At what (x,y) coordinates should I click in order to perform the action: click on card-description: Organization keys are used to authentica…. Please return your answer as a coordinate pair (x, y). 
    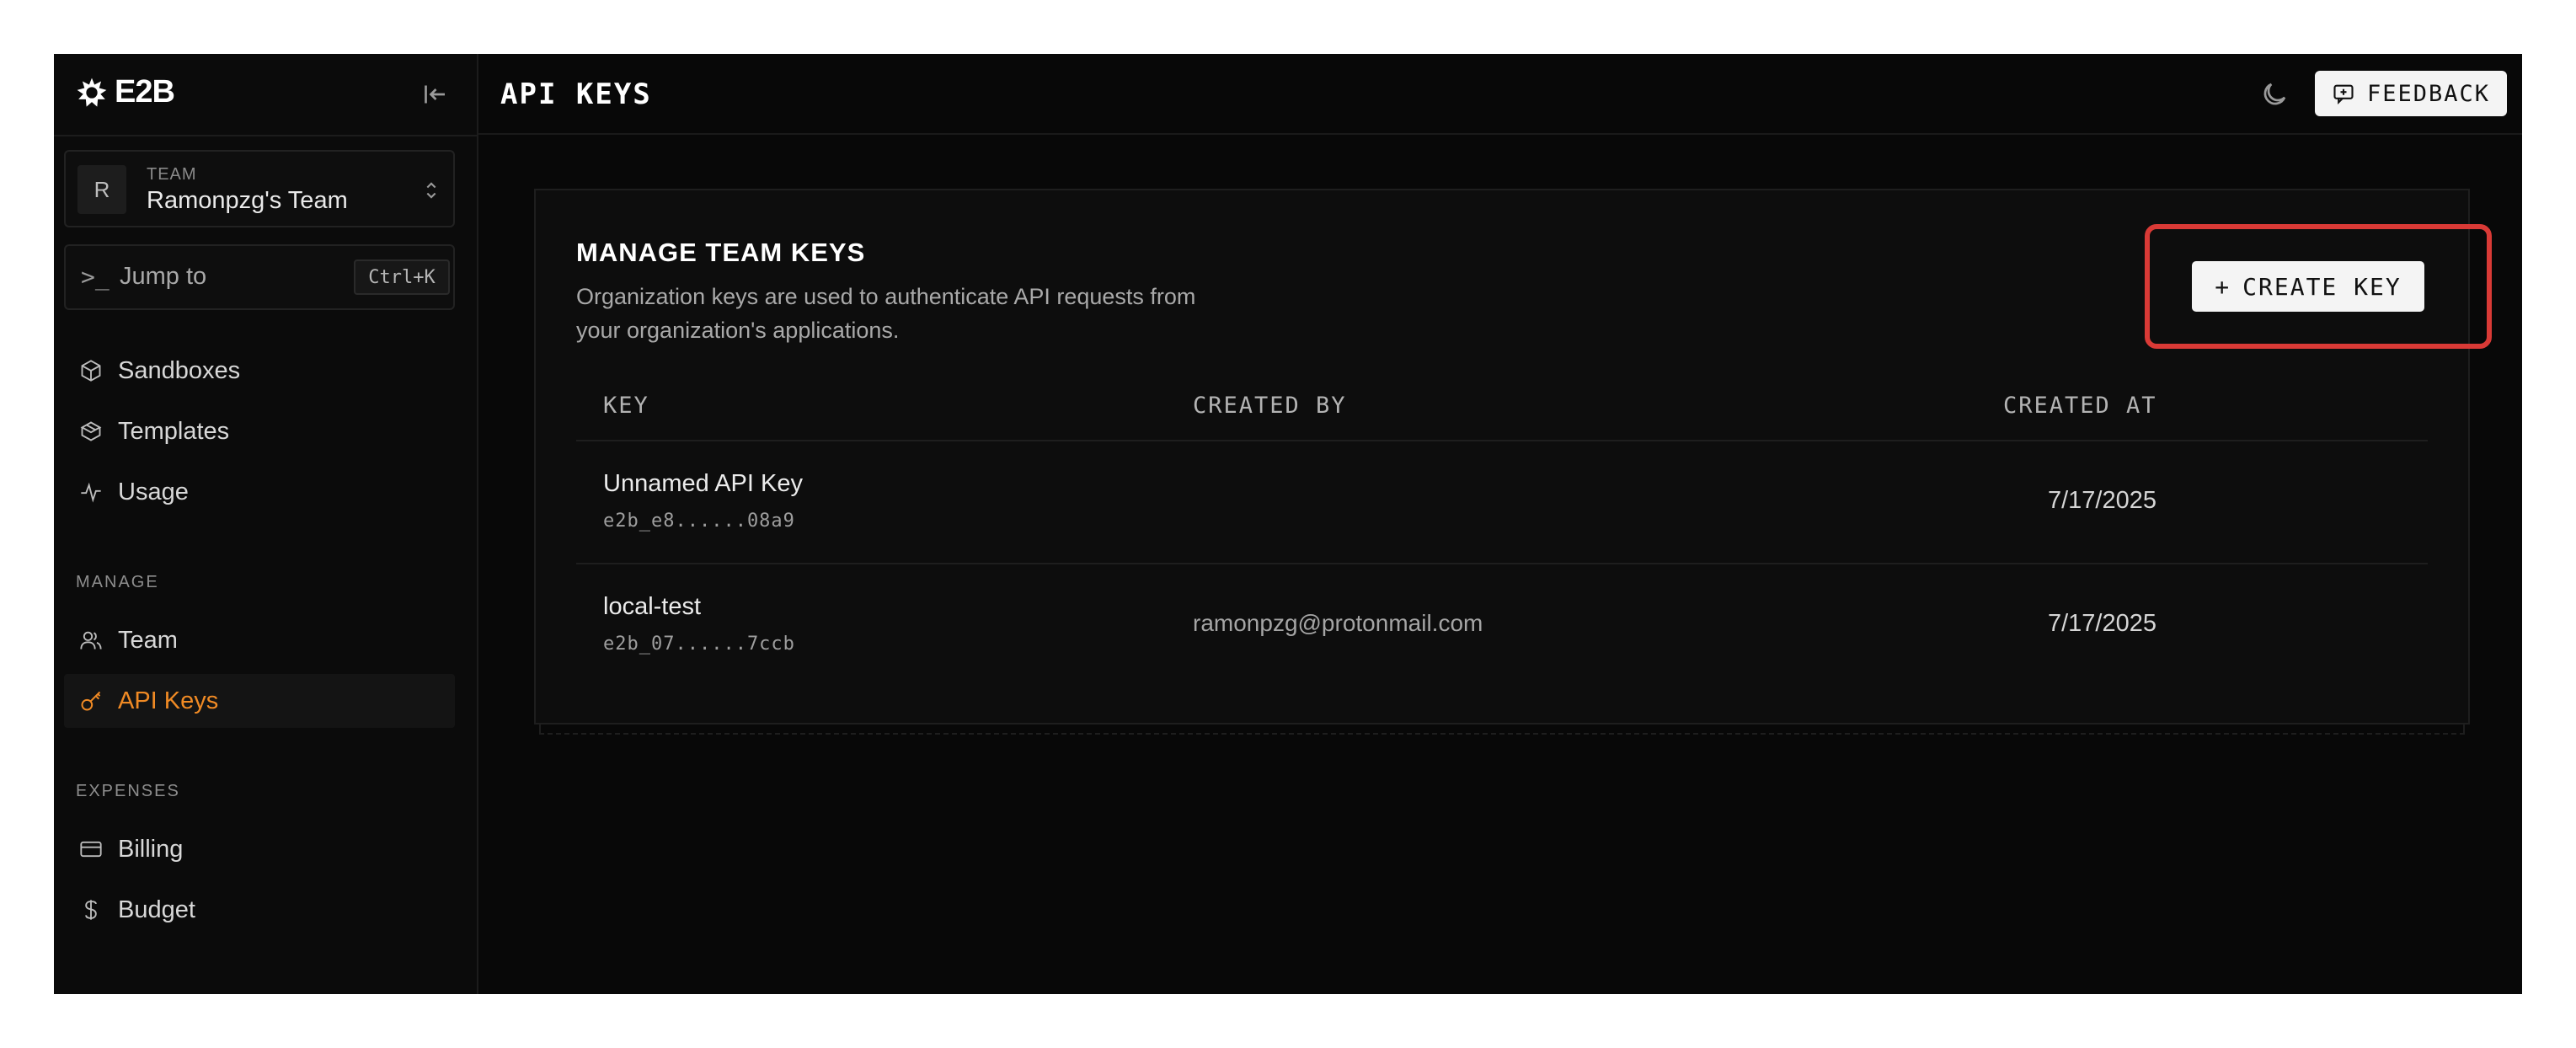
    Looking at the image, I should click on (886, 313).